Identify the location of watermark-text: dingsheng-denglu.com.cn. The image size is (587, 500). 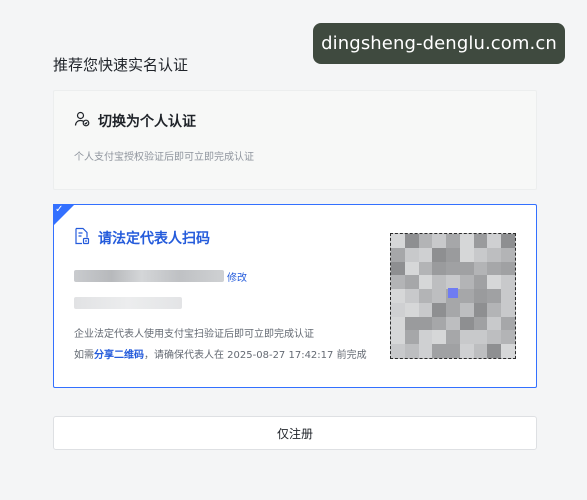
(439, 43).